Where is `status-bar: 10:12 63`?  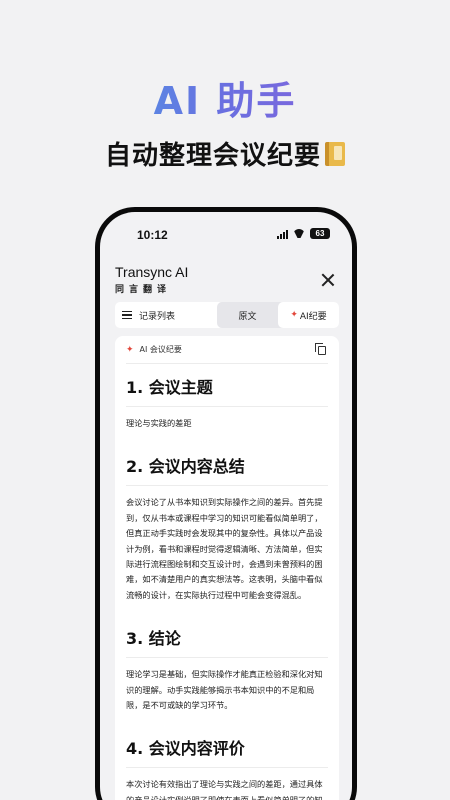 status-bar: 10:12 63 is located at coordinates (226, 233).